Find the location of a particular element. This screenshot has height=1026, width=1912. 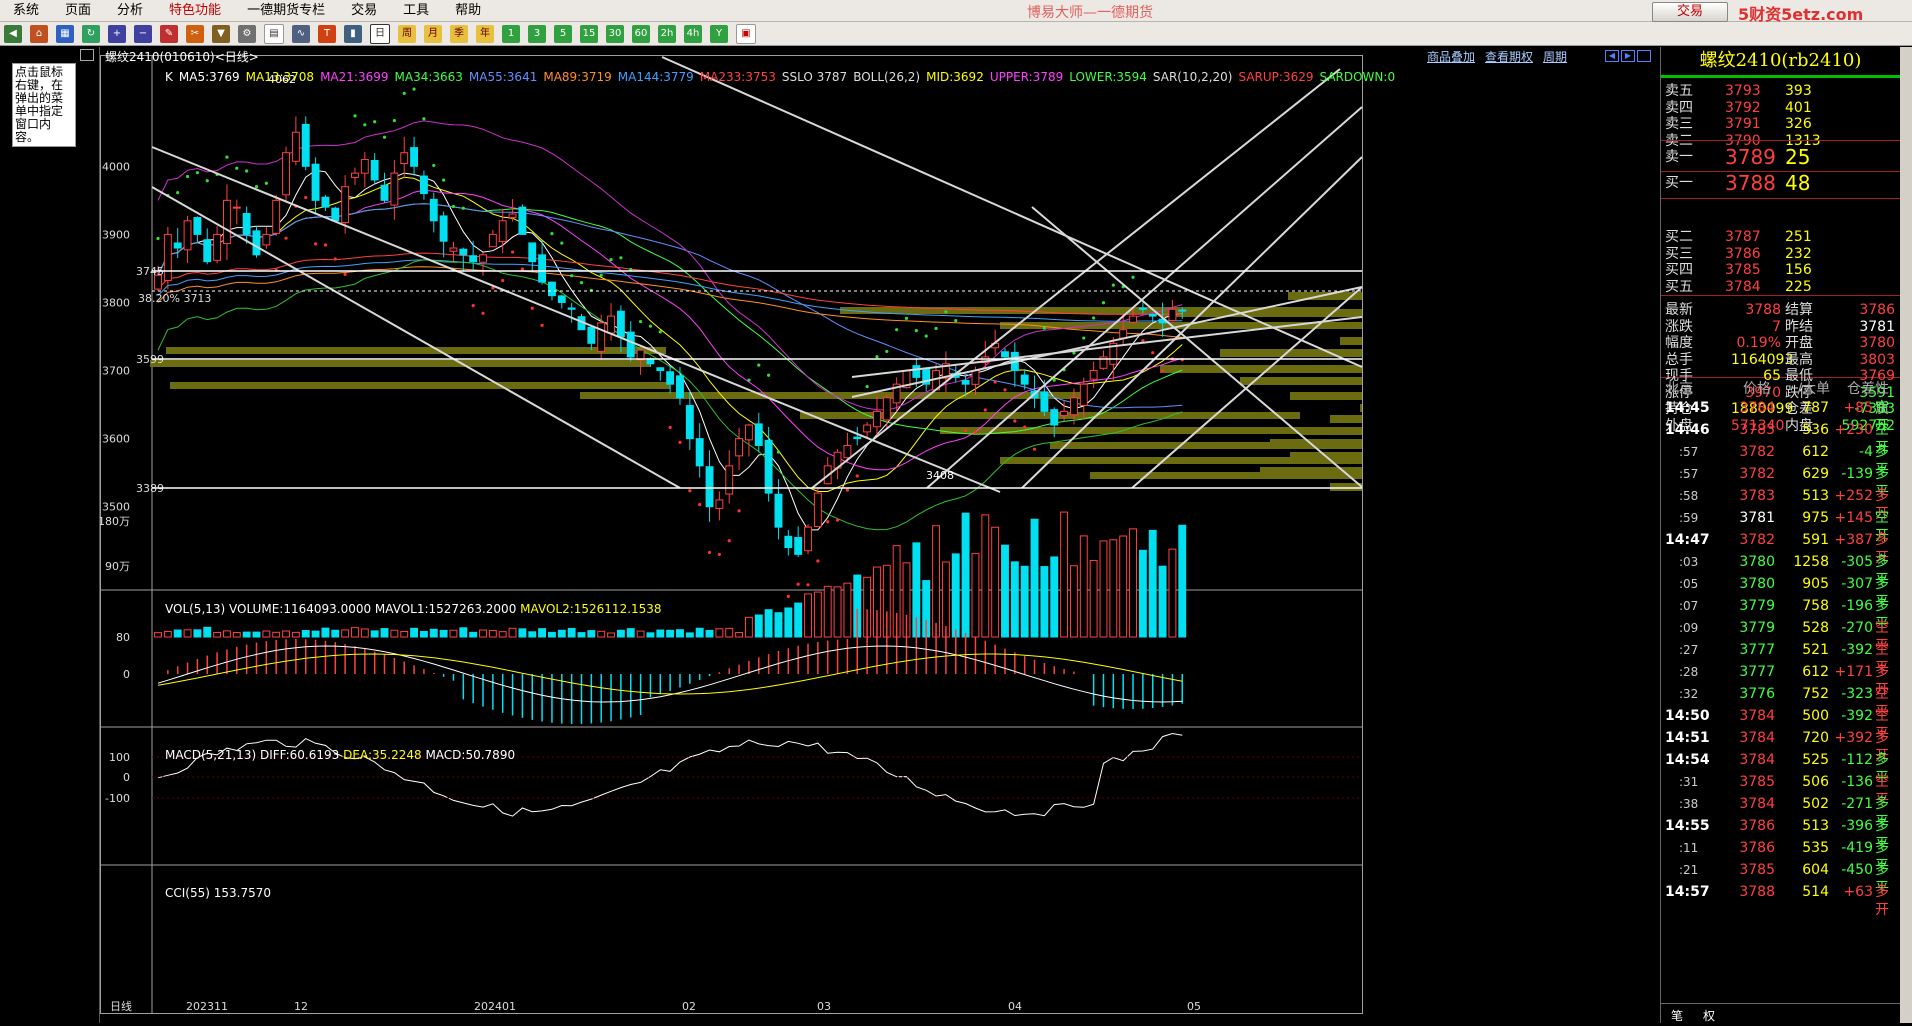

period-button-1: 月 is located at coordinates (433, 33).